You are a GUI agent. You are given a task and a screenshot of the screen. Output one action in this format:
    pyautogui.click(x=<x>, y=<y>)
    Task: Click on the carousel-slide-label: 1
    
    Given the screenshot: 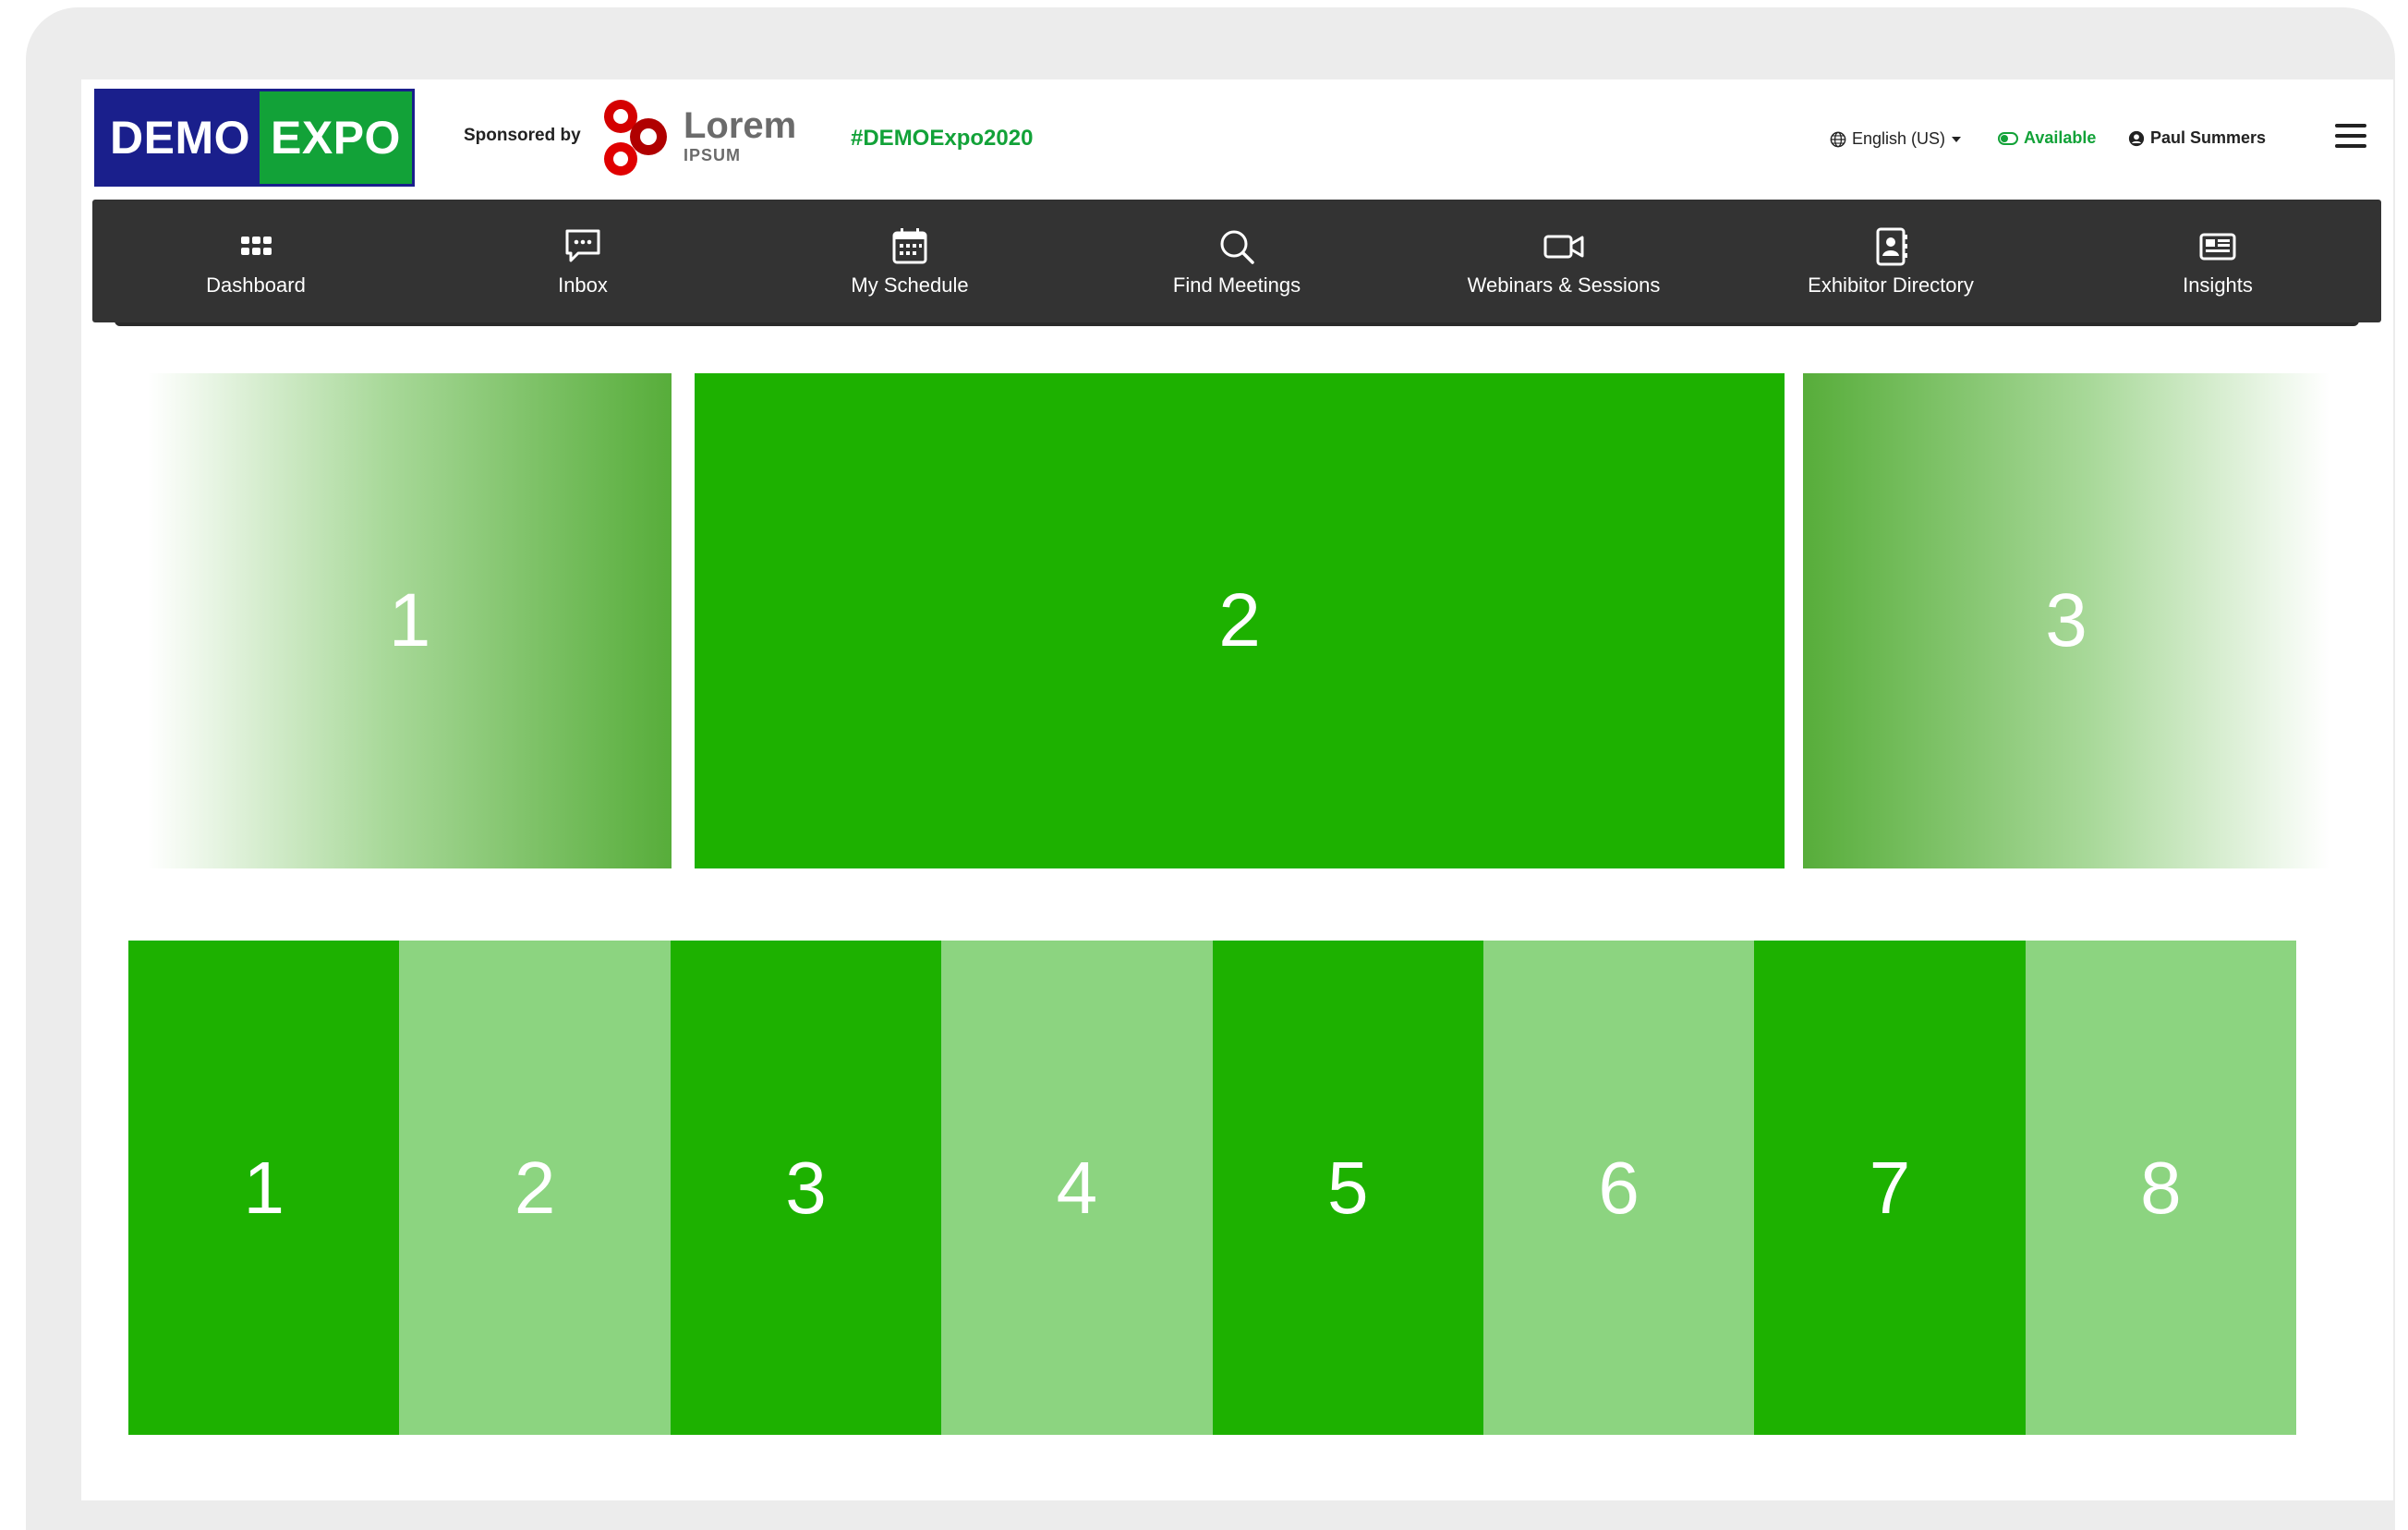 What is the action you would take?
    pyautogui.click(x=410, y=620)
    